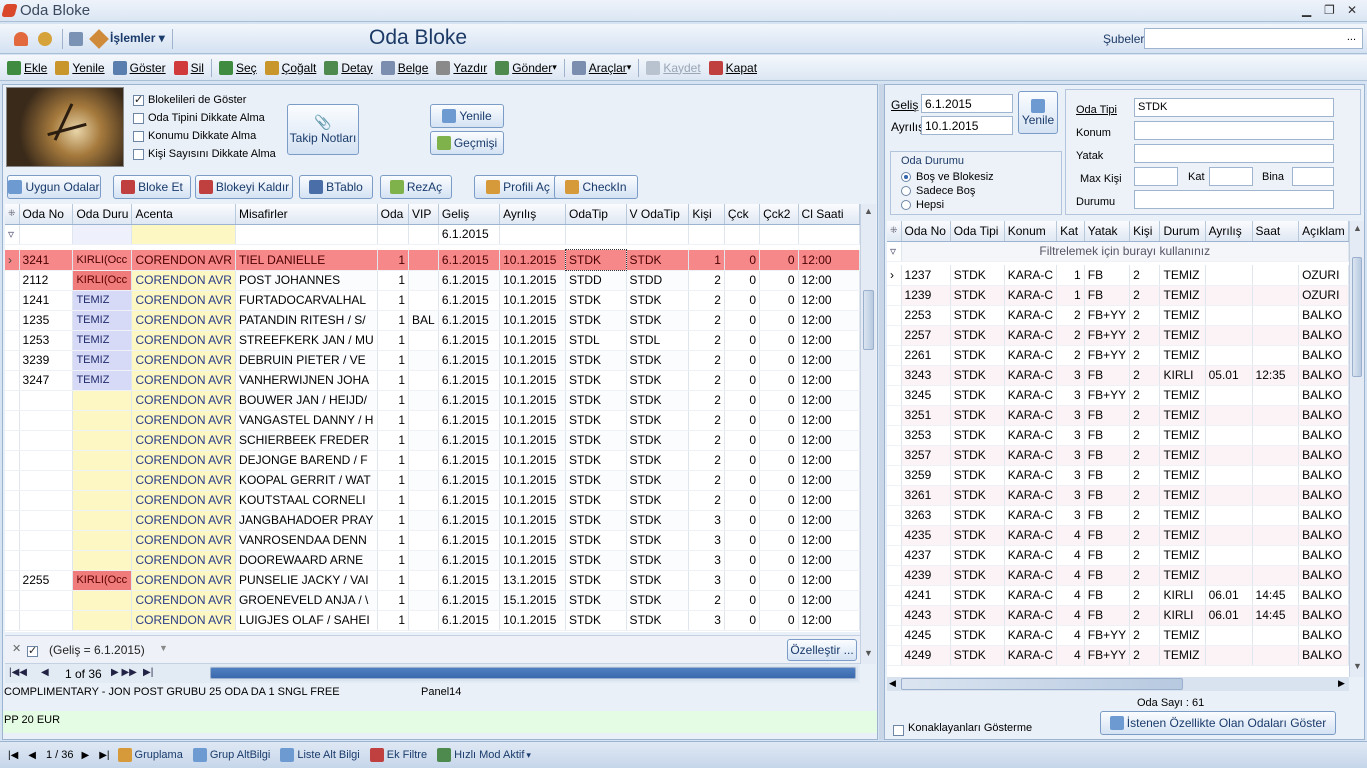 Image resolution: width=1367 pixels, height=768 pixels. I want to click on column-header-konum: Konum, so click(1031, 231).